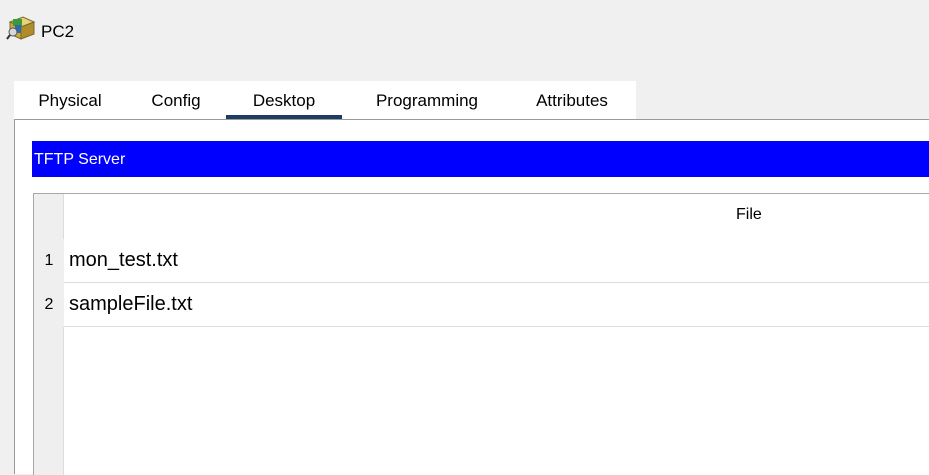 The image size is (929, 475). What do you see at coordinates (496, 216) in the screenshot?
I see `file-column-header: File` at bounding box center [496, 216].